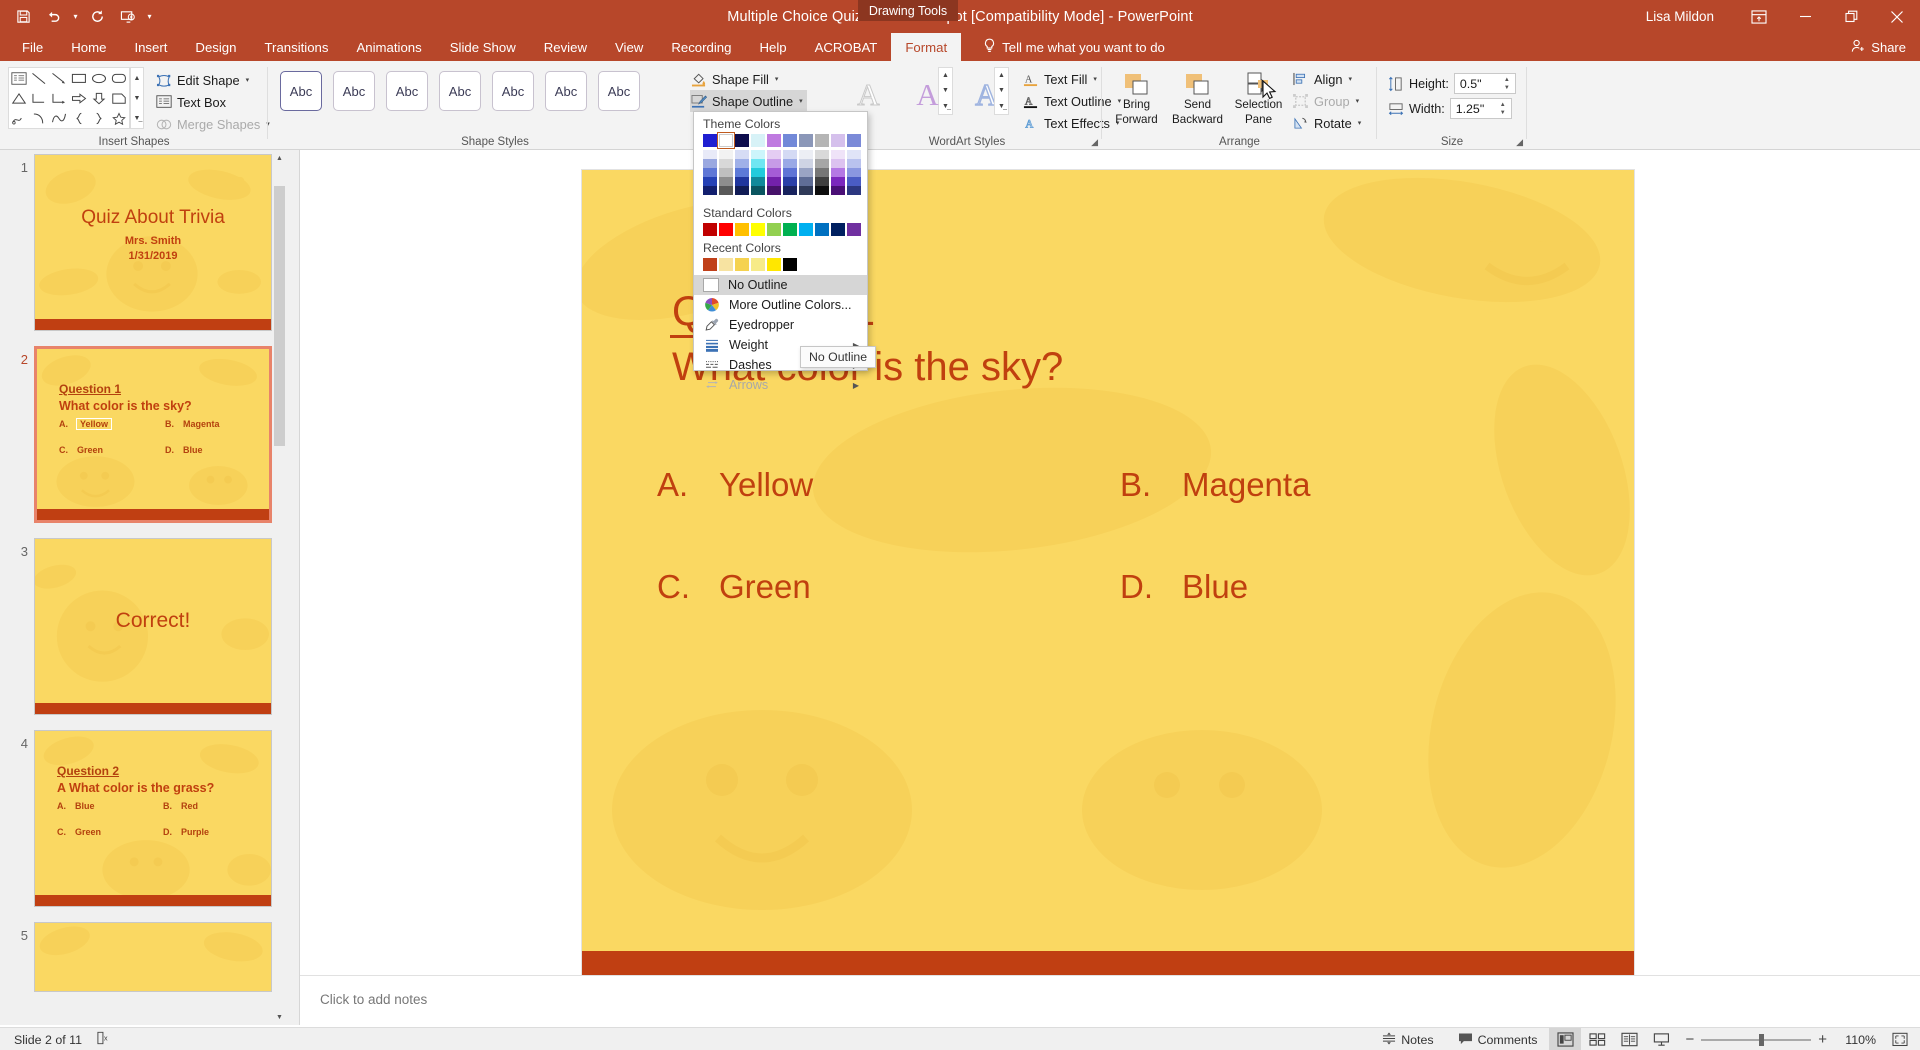  I want to click on accessibility-checker-icon: x, so click(103, 1039).